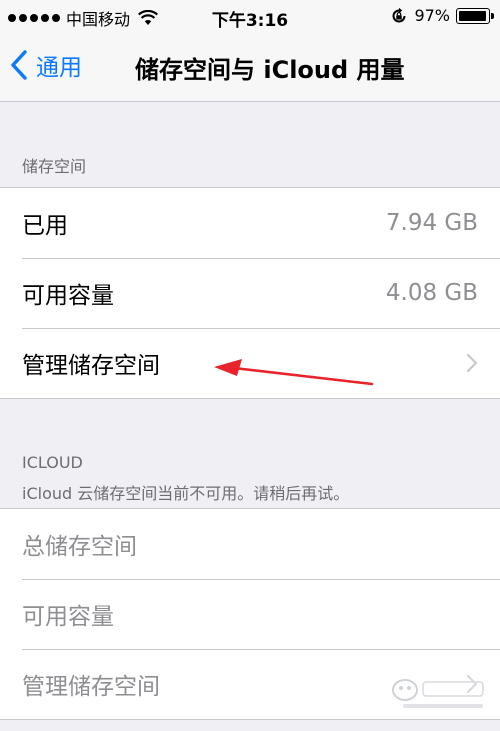  I want to click on manage-storage-label: 管理储存空间, so click(91, 366).